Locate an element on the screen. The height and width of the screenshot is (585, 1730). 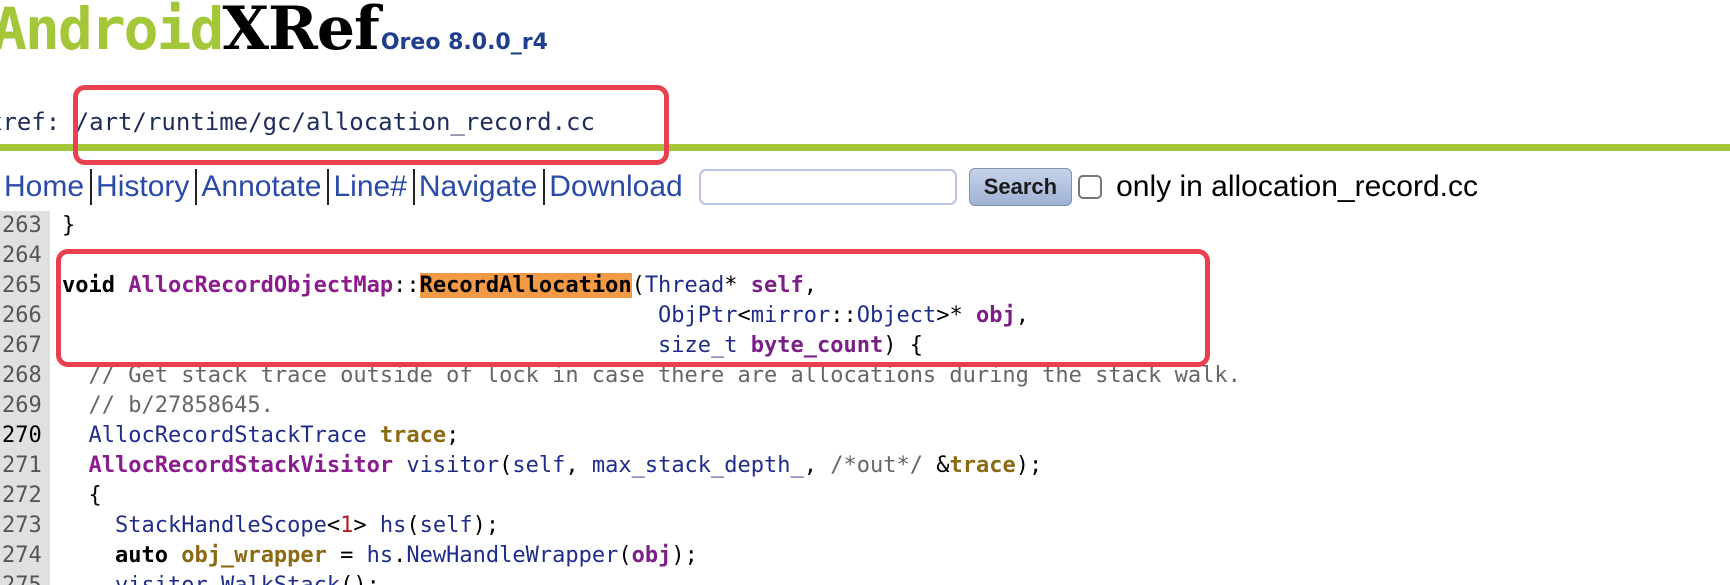
code-line: 264 is located at coordinates (865, 256).